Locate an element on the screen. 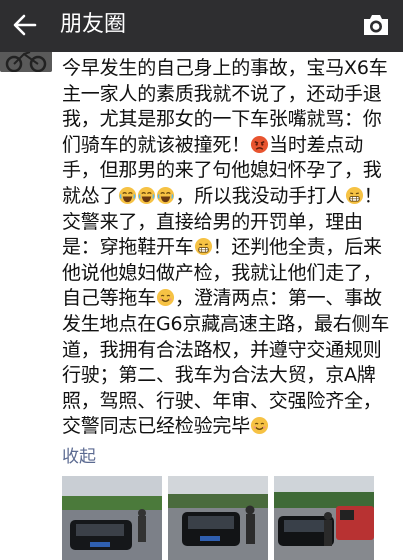  page-title: 朋友圈 is located at coordinates (93, 24).